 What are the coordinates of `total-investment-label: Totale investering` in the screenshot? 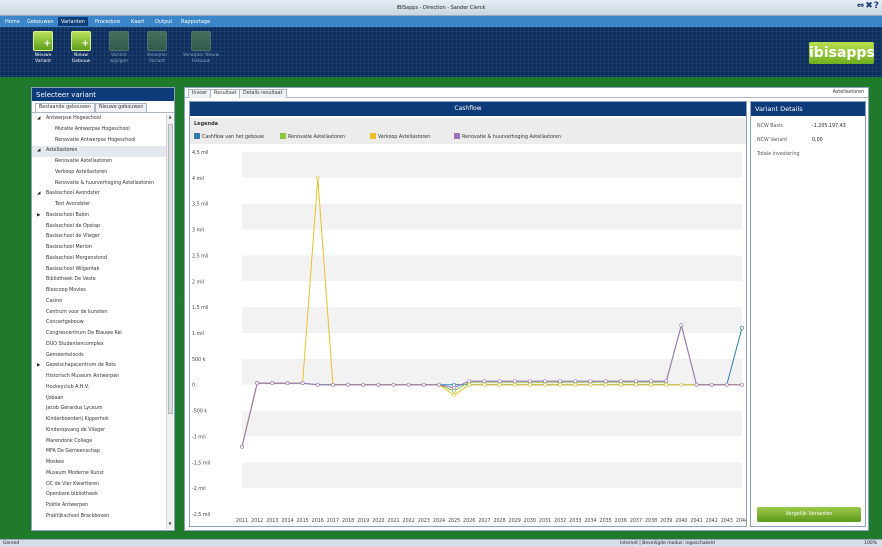 It's located at (778, 154).